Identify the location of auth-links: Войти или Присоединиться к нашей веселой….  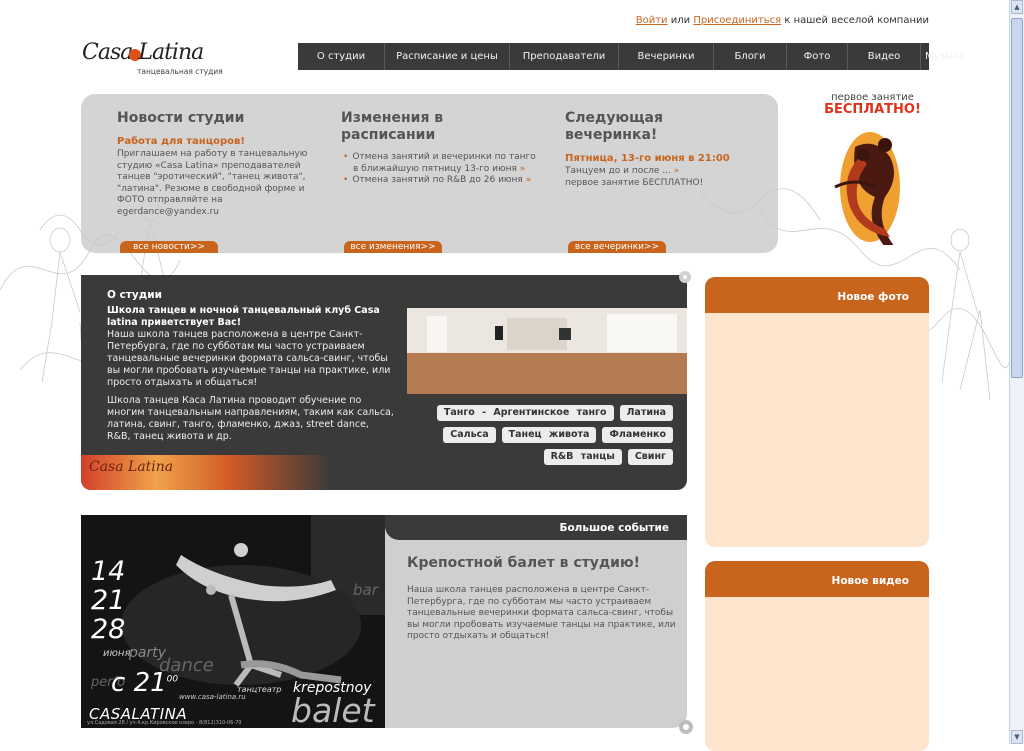
(782, 20).